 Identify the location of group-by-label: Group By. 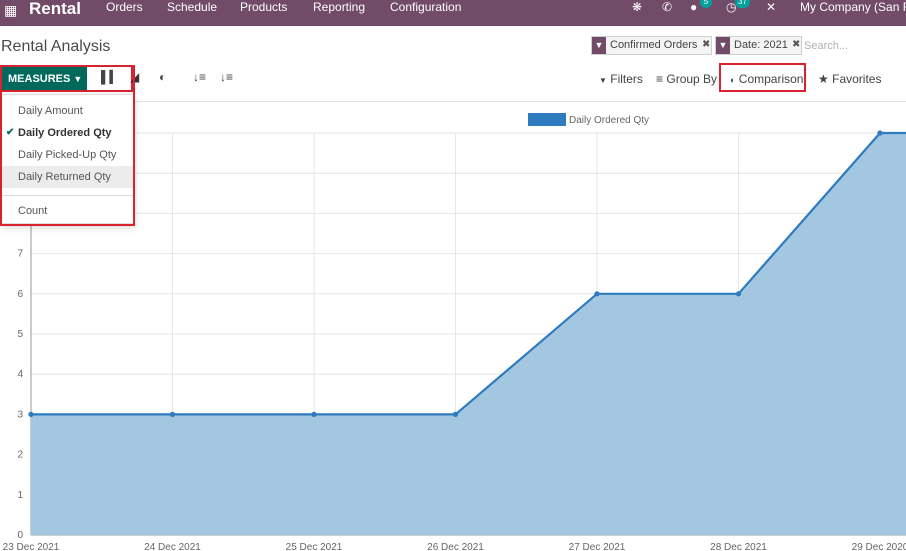
(692, 79).